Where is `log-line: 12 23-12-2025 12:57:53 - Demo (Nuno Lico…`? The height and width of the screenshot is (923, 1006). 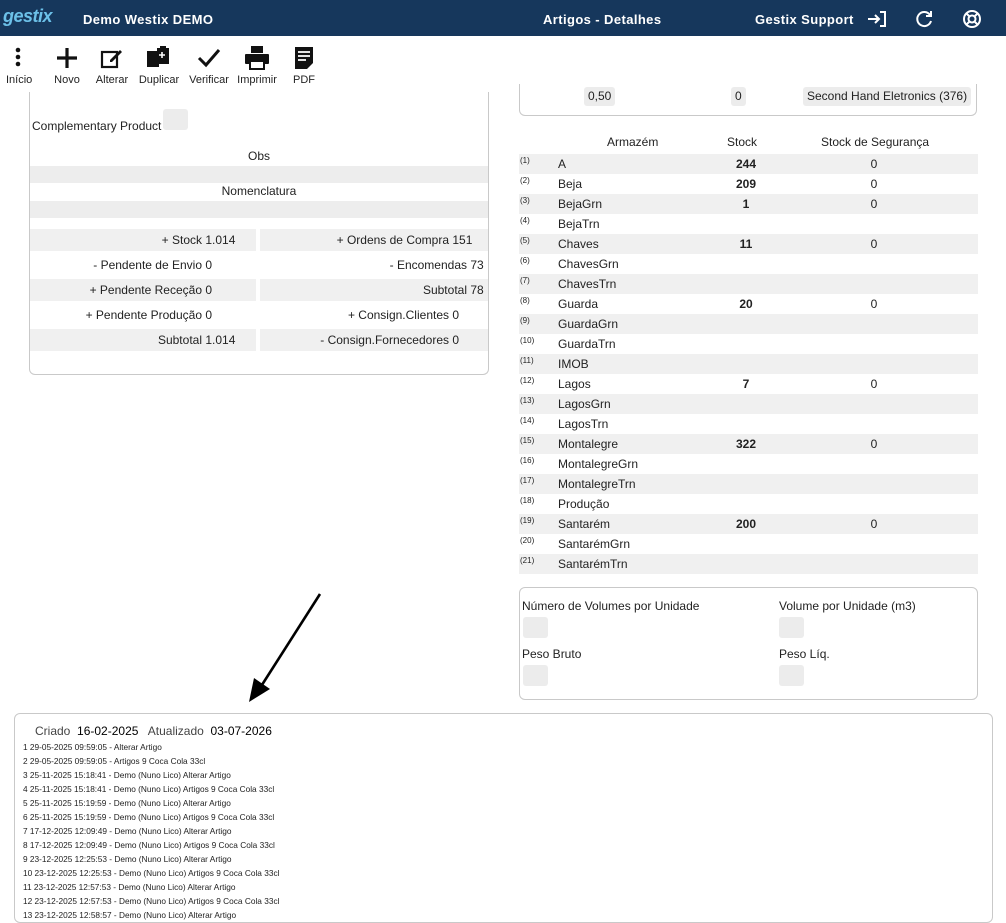
log-line: 12 23-12-2025 12:57:53 - Demo (Nuno Lico… is located at coordinates (151, 901).